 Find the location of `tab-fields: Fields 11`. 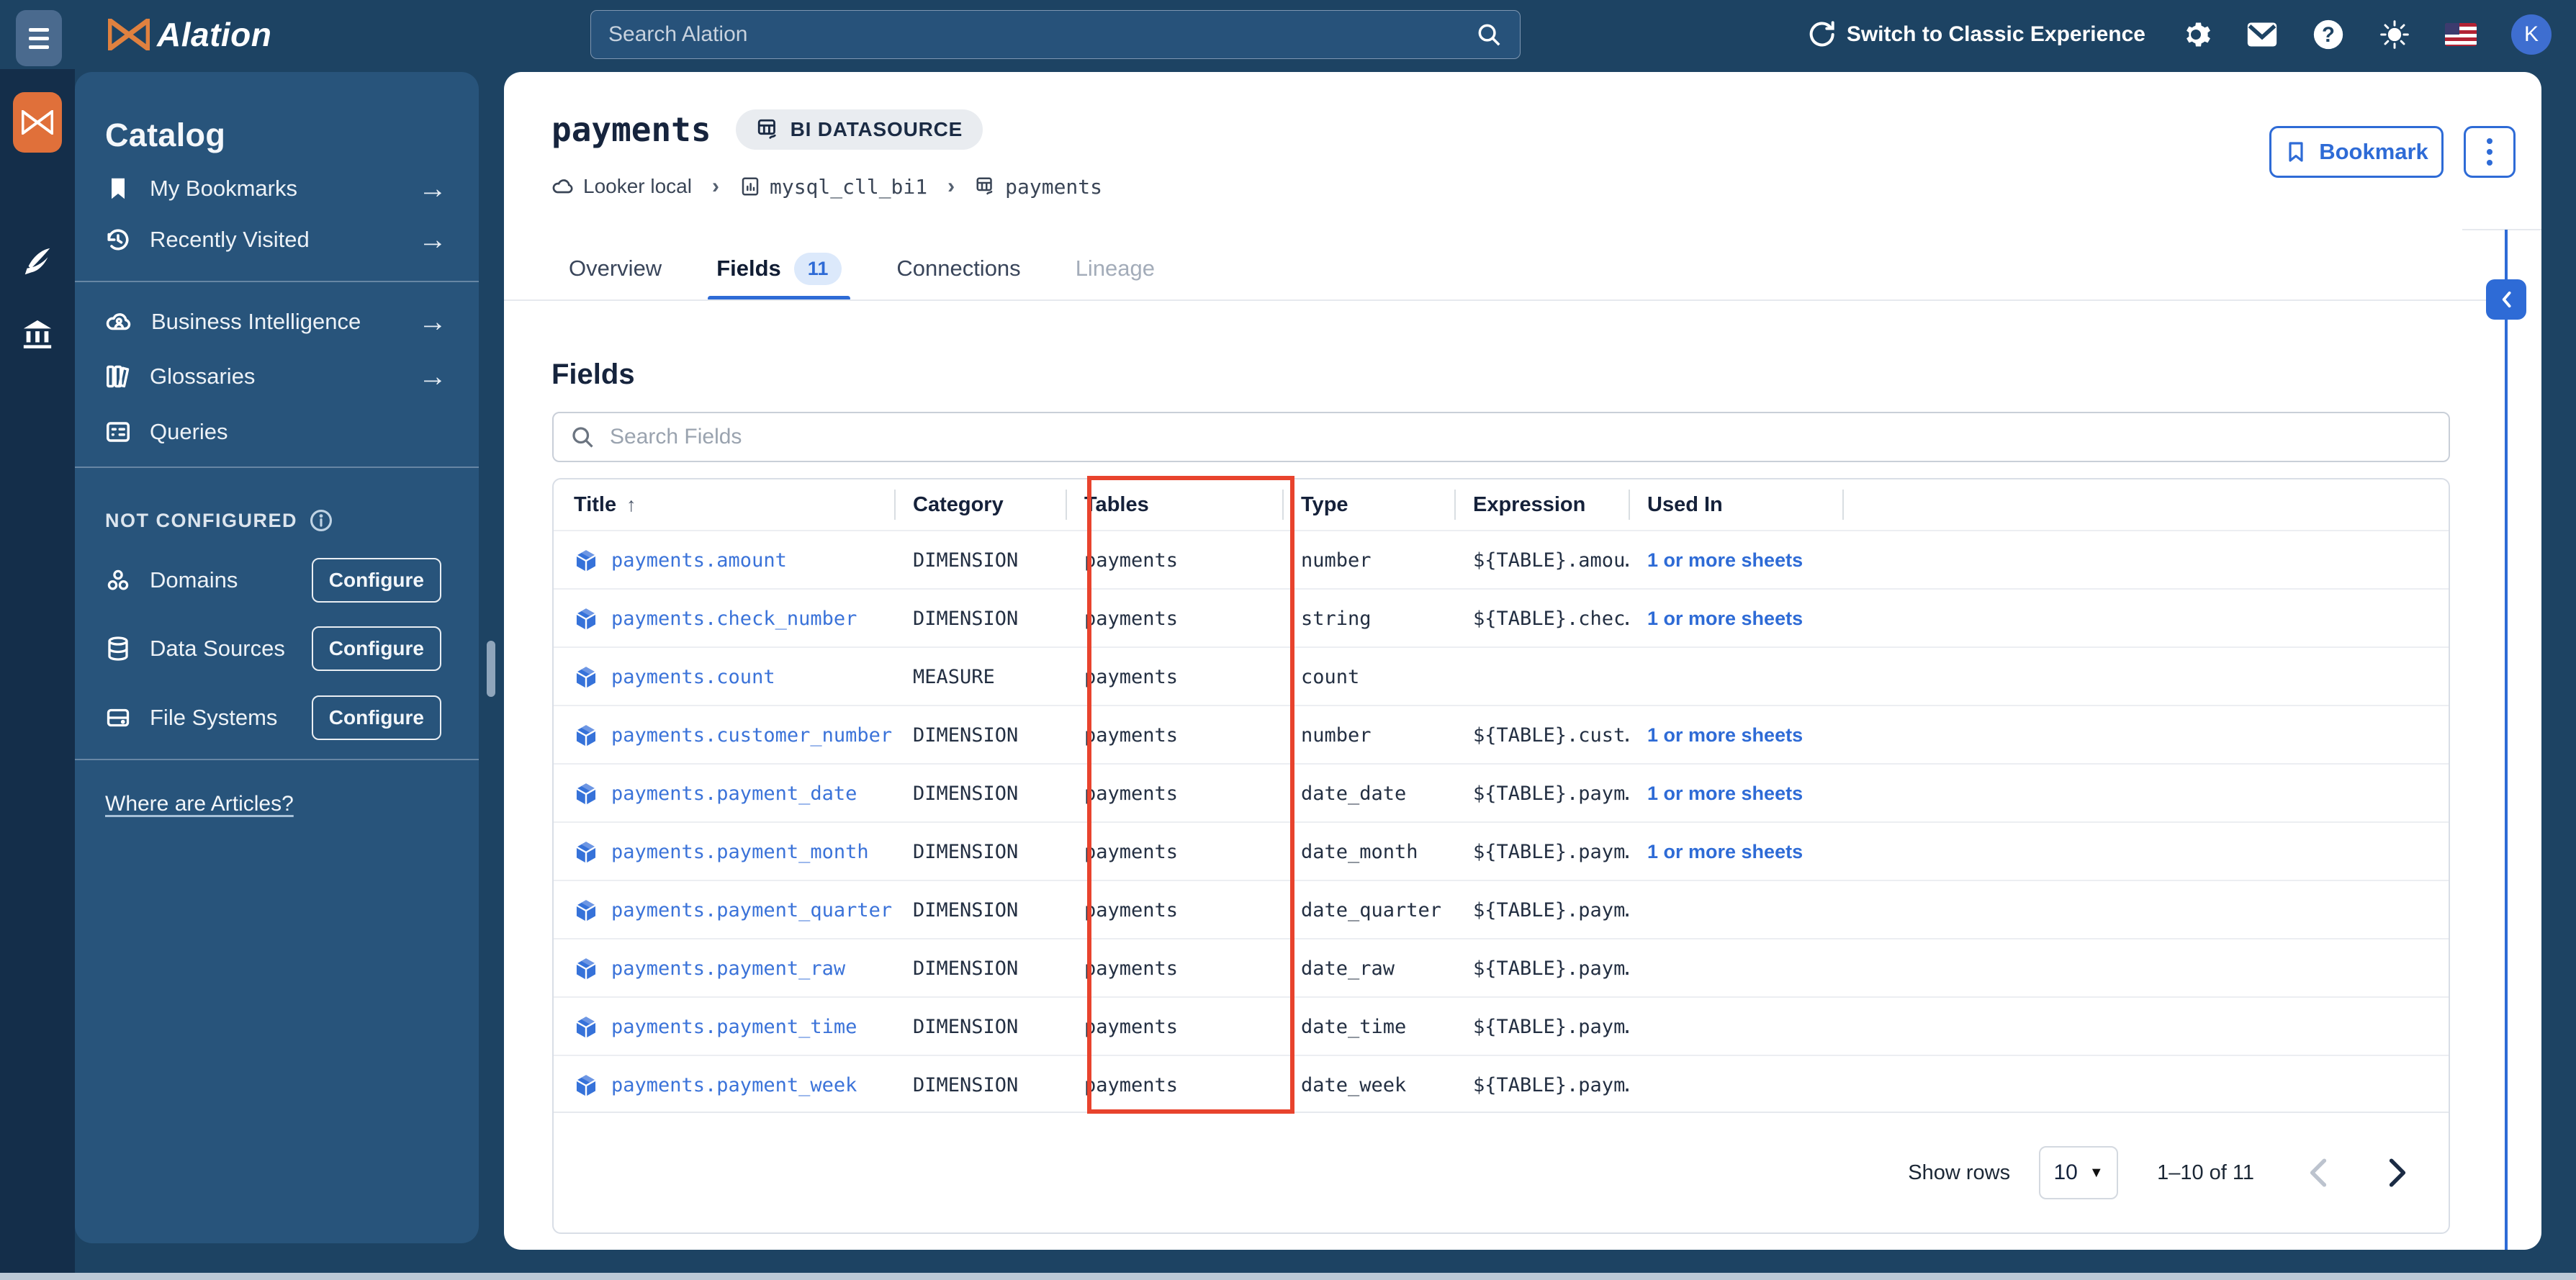

tab-fields: Fields 11 is located at coordinates (780, 268).